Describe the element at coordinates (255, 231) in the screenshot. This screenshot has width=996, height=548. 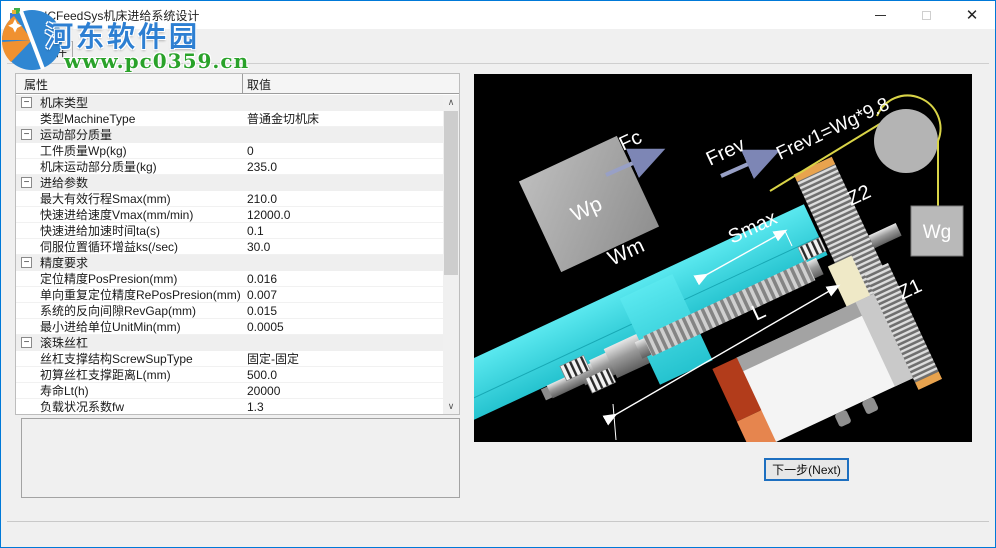
I see `property-value: 0.1` at that location.